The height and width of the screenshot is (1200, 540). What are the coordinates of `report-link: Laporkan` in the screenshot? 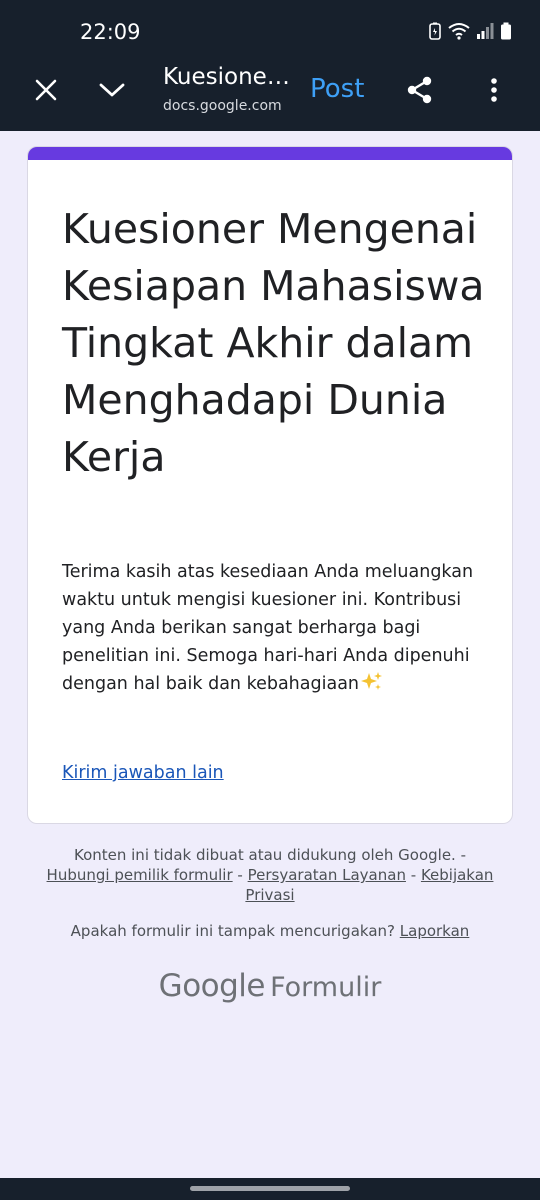 It's located at (435, 931).